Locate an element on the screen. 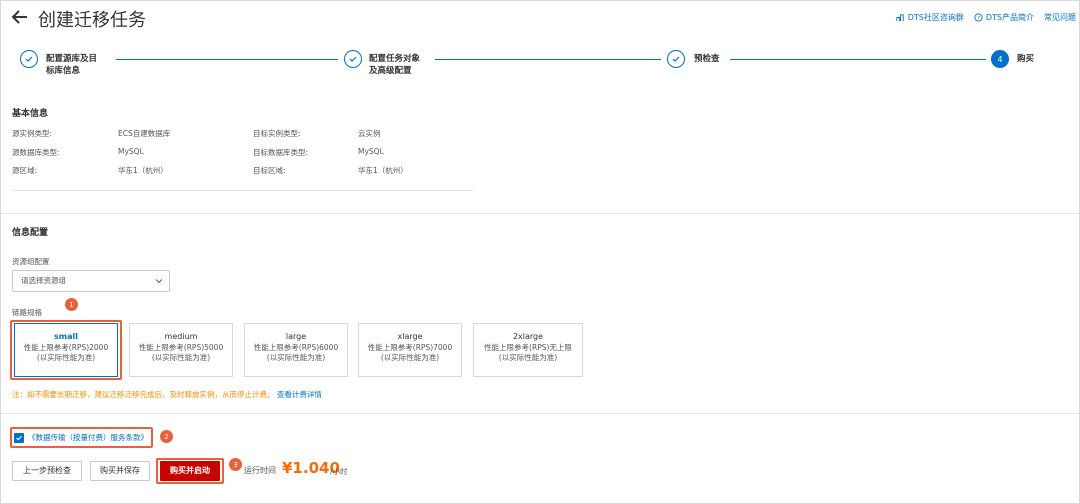 The width and height of the screenshot is (1080, 504). spec-card-small: small 性能上限参考(RPS)2000 (以实际性能为准) is located at coordinates (66, 350).